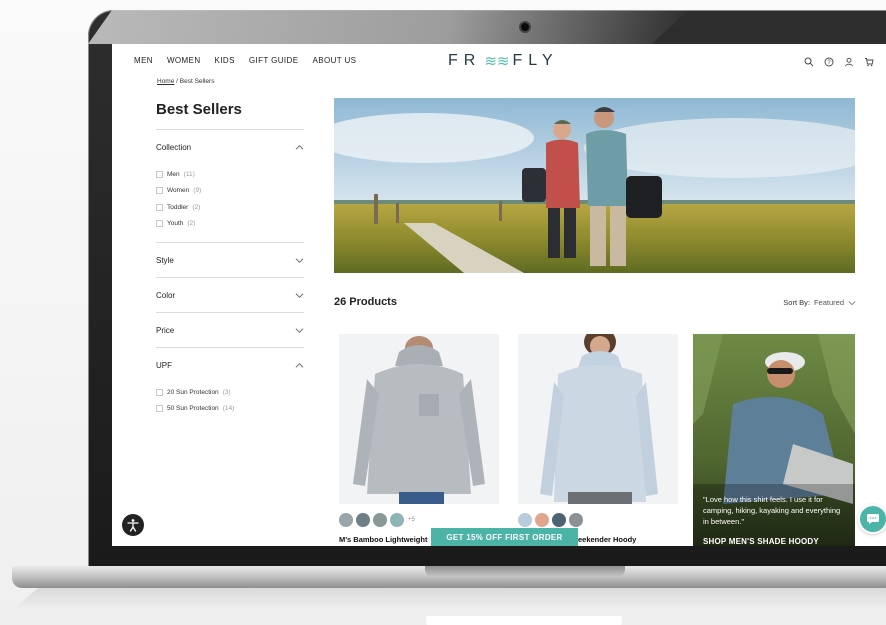 The height and width of the screenshot is (625, 886). What do you see at coordinates (525, 571) in the screenshot?
I see `laptop-notch` at bounding box center [525, 571].